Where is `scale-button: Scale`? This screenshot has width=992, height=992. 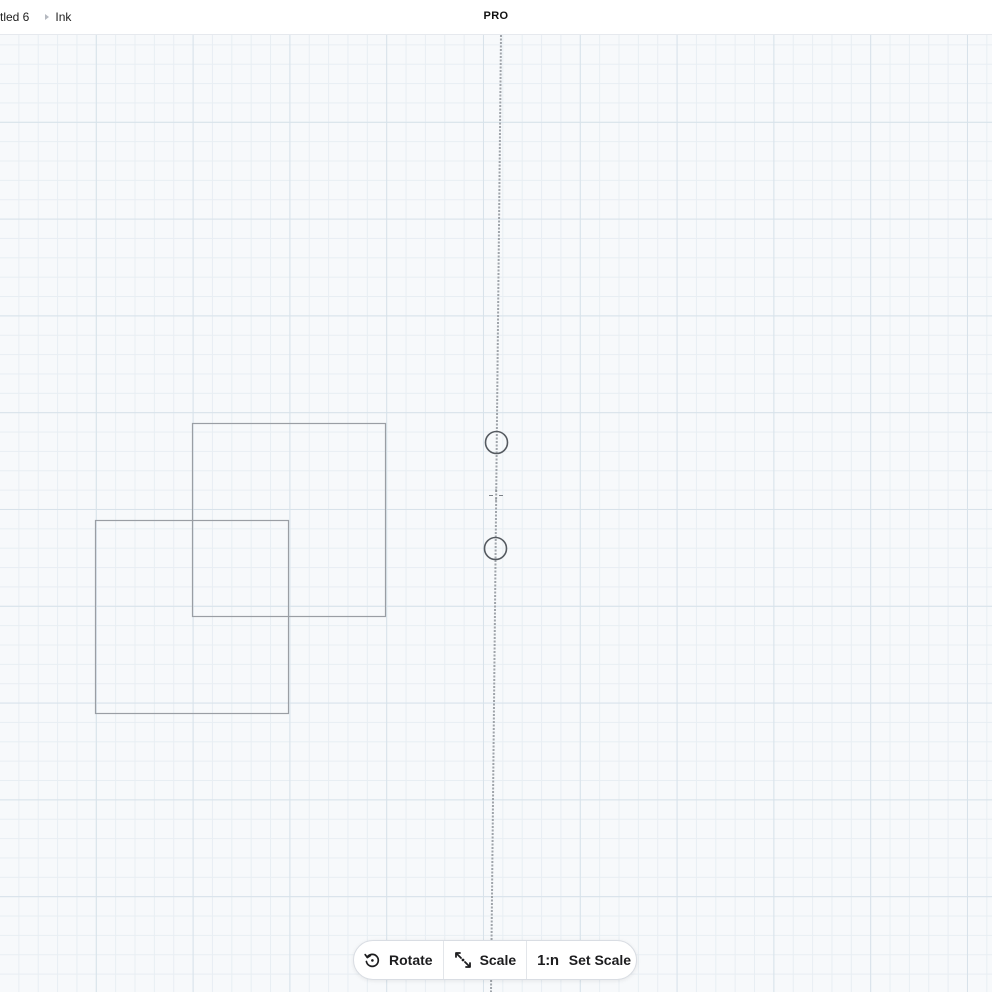 scale-button: Scale is located at coordinates (484, 960).